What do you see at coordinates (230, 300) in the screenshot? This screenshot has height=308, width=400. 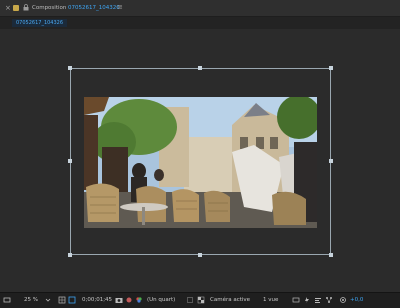 I see `camera-view-dropdown: Caméra active` at bounding box center [230, 300].